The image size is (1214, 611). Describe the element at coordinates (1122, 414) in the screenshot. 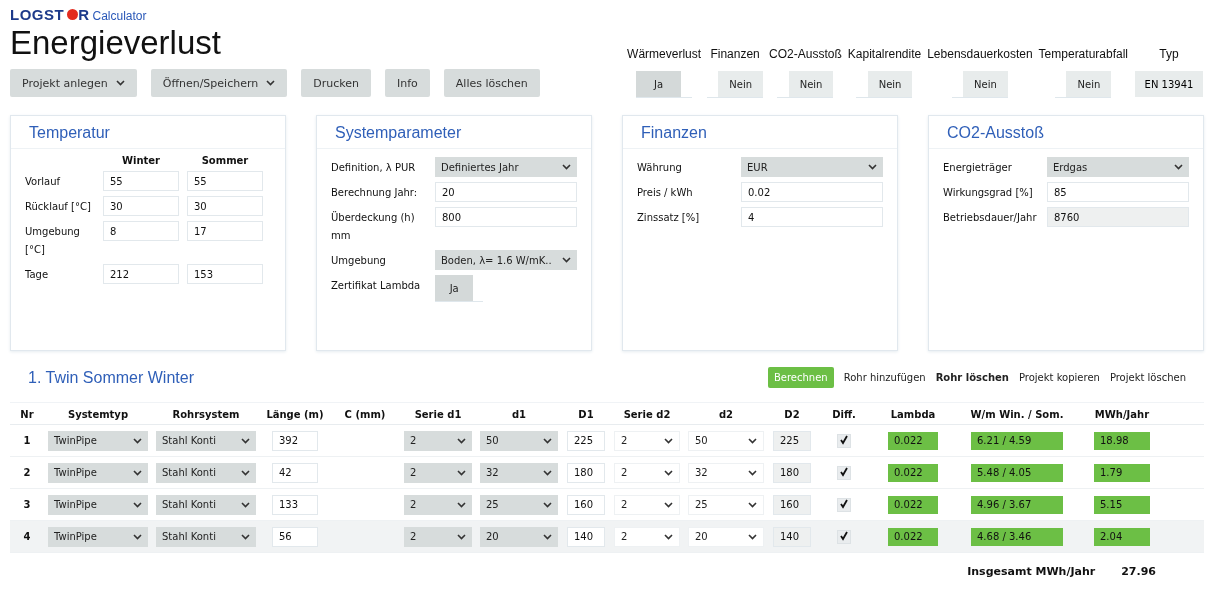

I see `column-header: MWh/Jahr` at that location.